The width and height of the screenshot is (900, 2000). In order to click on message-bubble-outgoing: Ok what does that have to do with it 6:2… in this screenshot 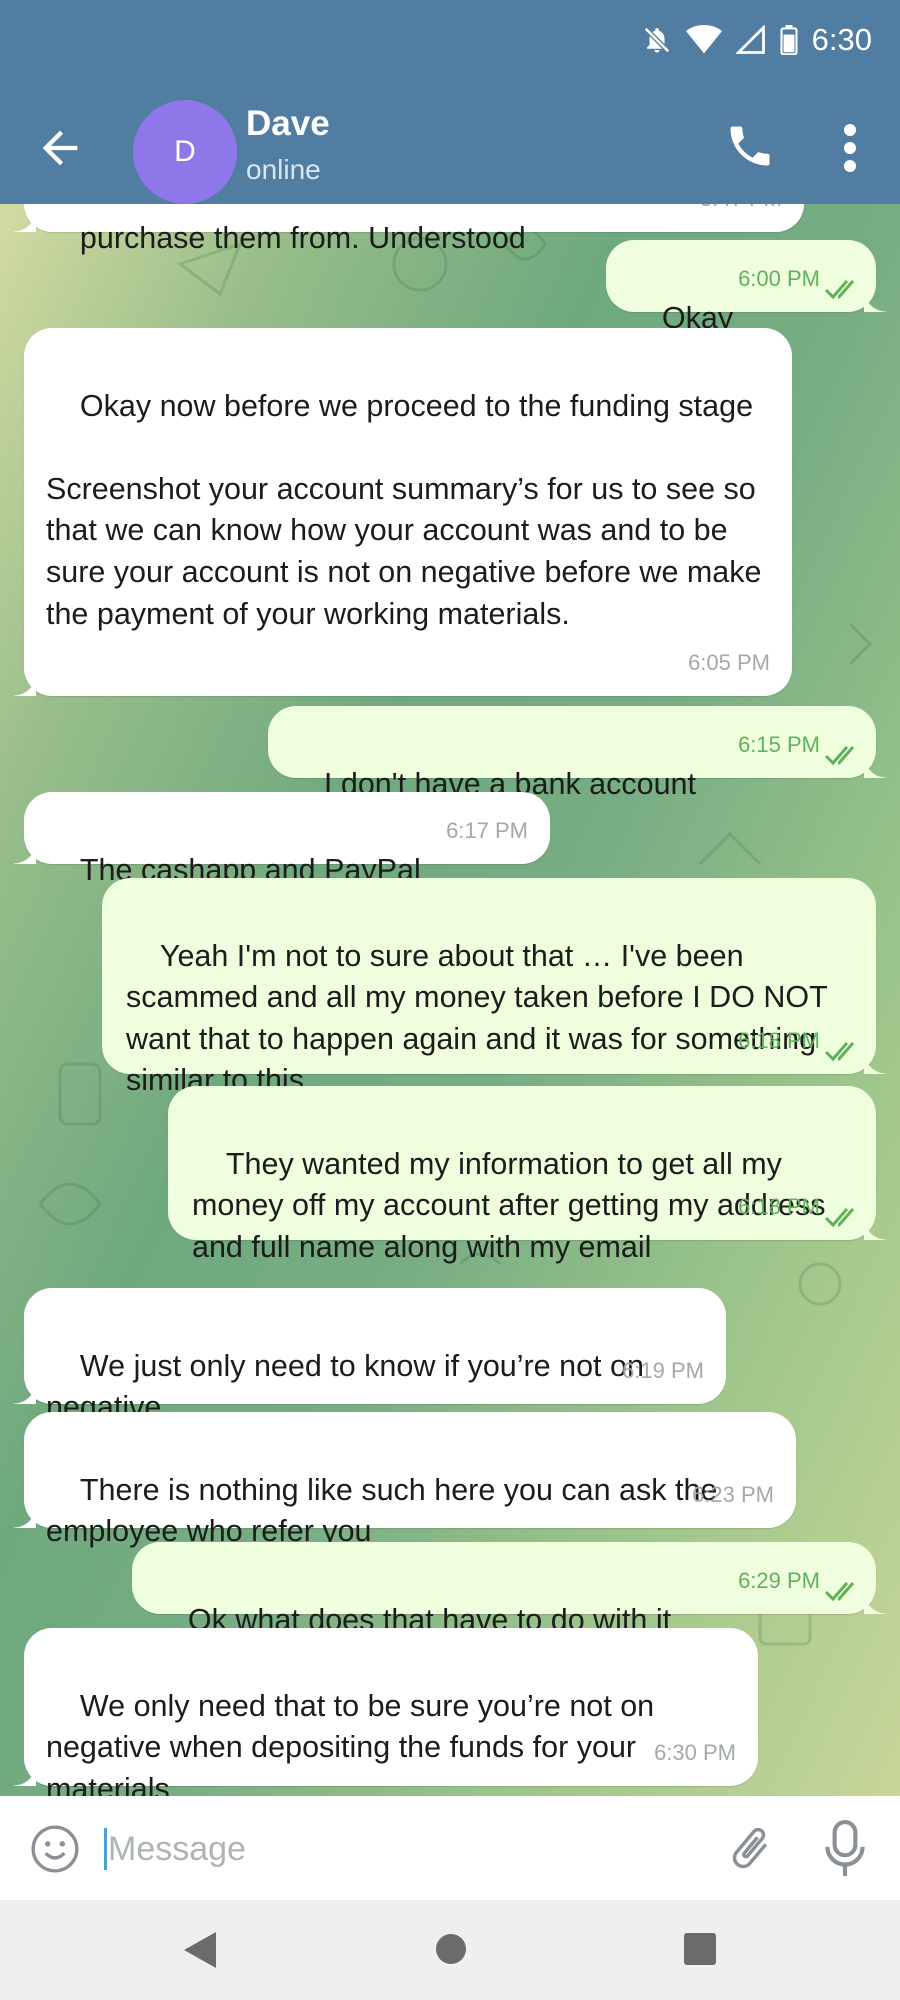, I will do `click(509, 1589)`.